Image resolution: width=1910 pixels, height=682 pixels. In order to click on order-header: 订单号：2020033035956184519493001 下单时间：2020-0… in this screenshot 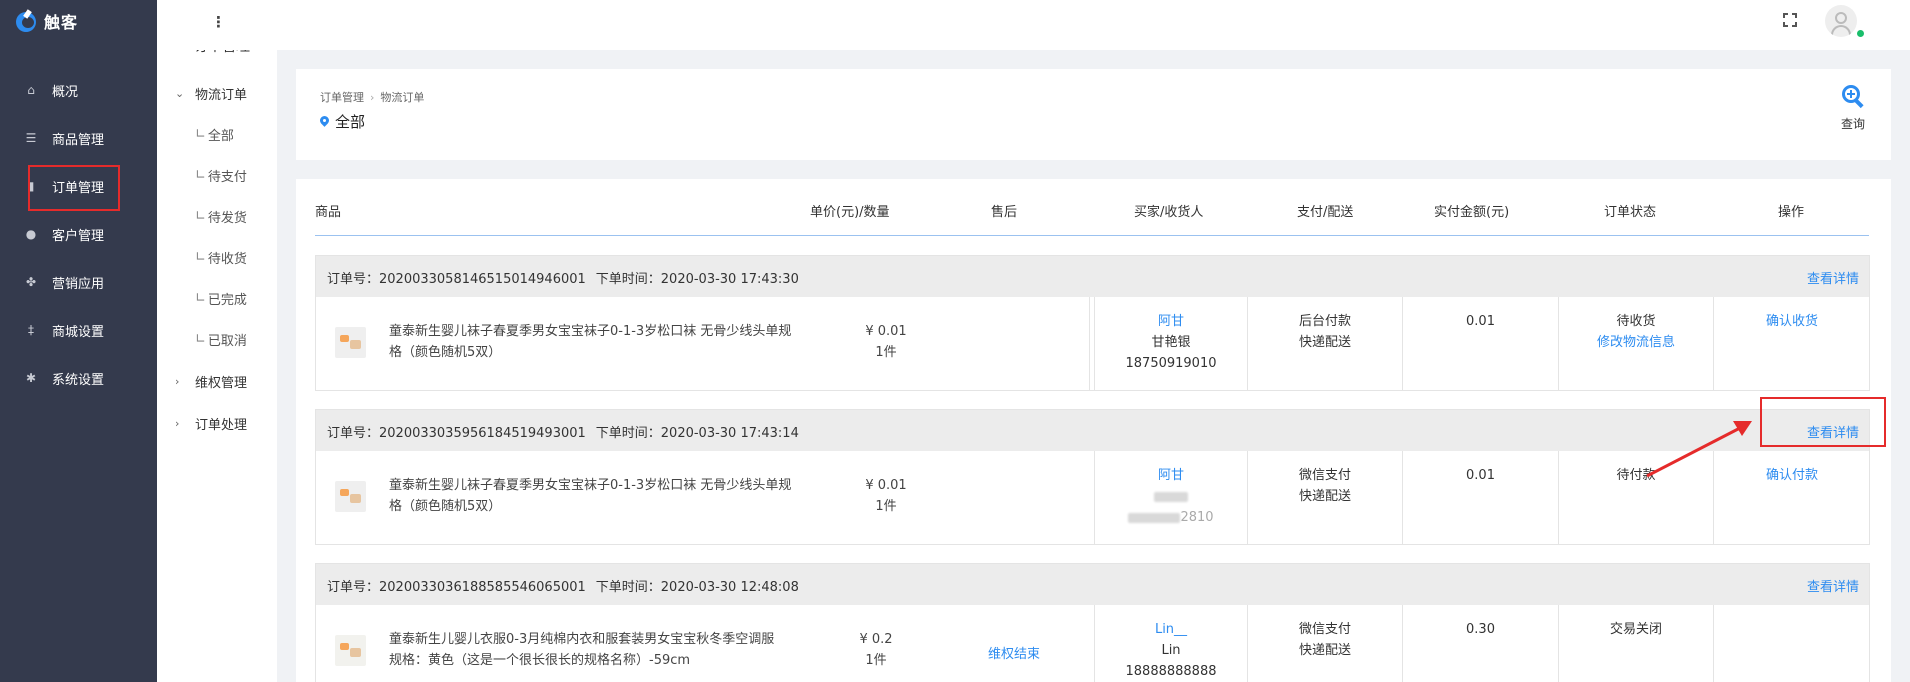, I will do `click(1092, 430)`.